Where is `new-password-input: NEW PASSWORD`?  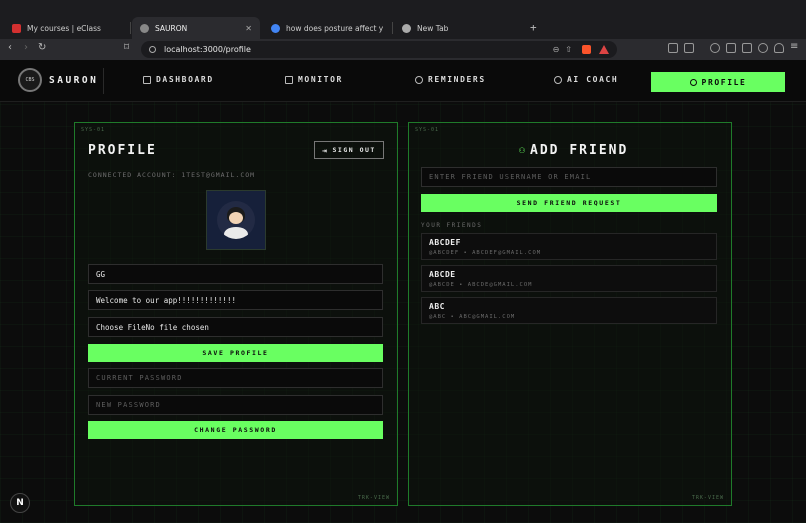 new-password-input: NEW PASSWORD is located at coordinates (235, 405).